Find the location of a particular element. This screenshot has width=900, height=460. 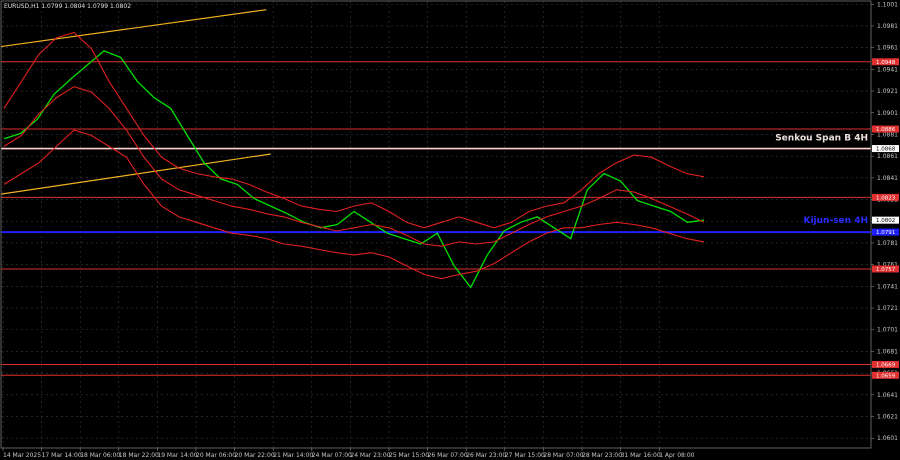

x-tick-label: 28 Mar 23:00 is located at coordinates (602, 455).